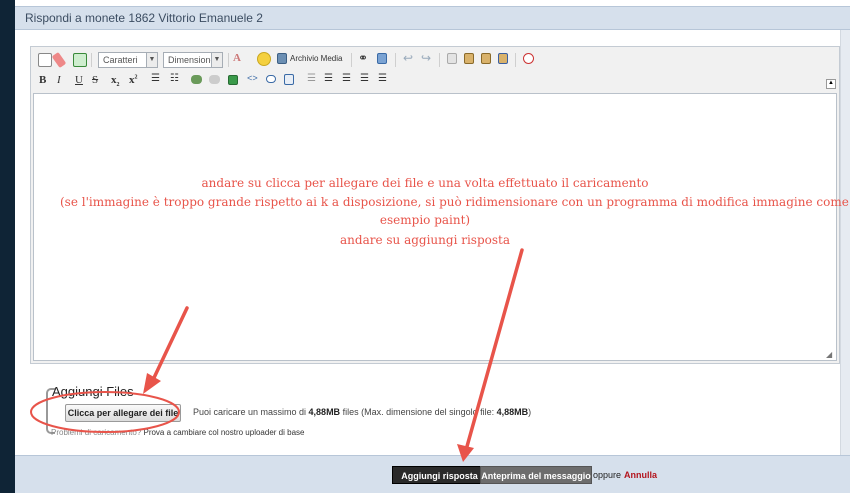 The width and height of the screenshot is (850, 493). I want to click on font-color-icon: A, so click(237, 58).